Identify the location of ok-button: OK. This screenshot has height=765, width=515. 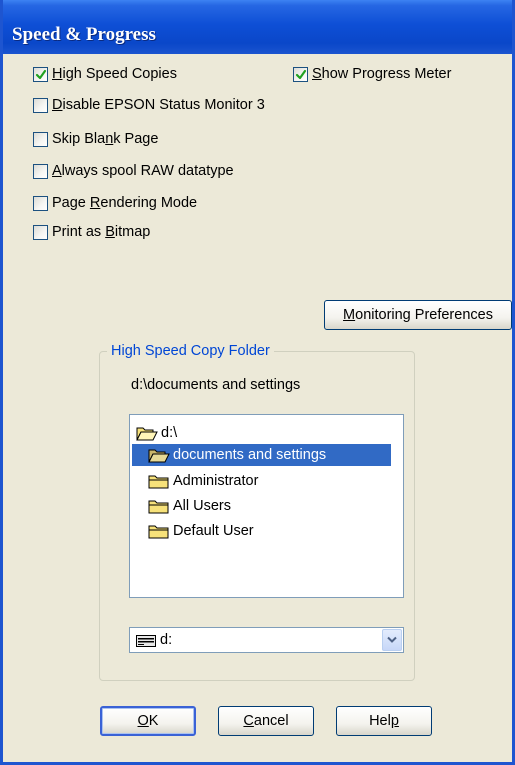
(148, 721).